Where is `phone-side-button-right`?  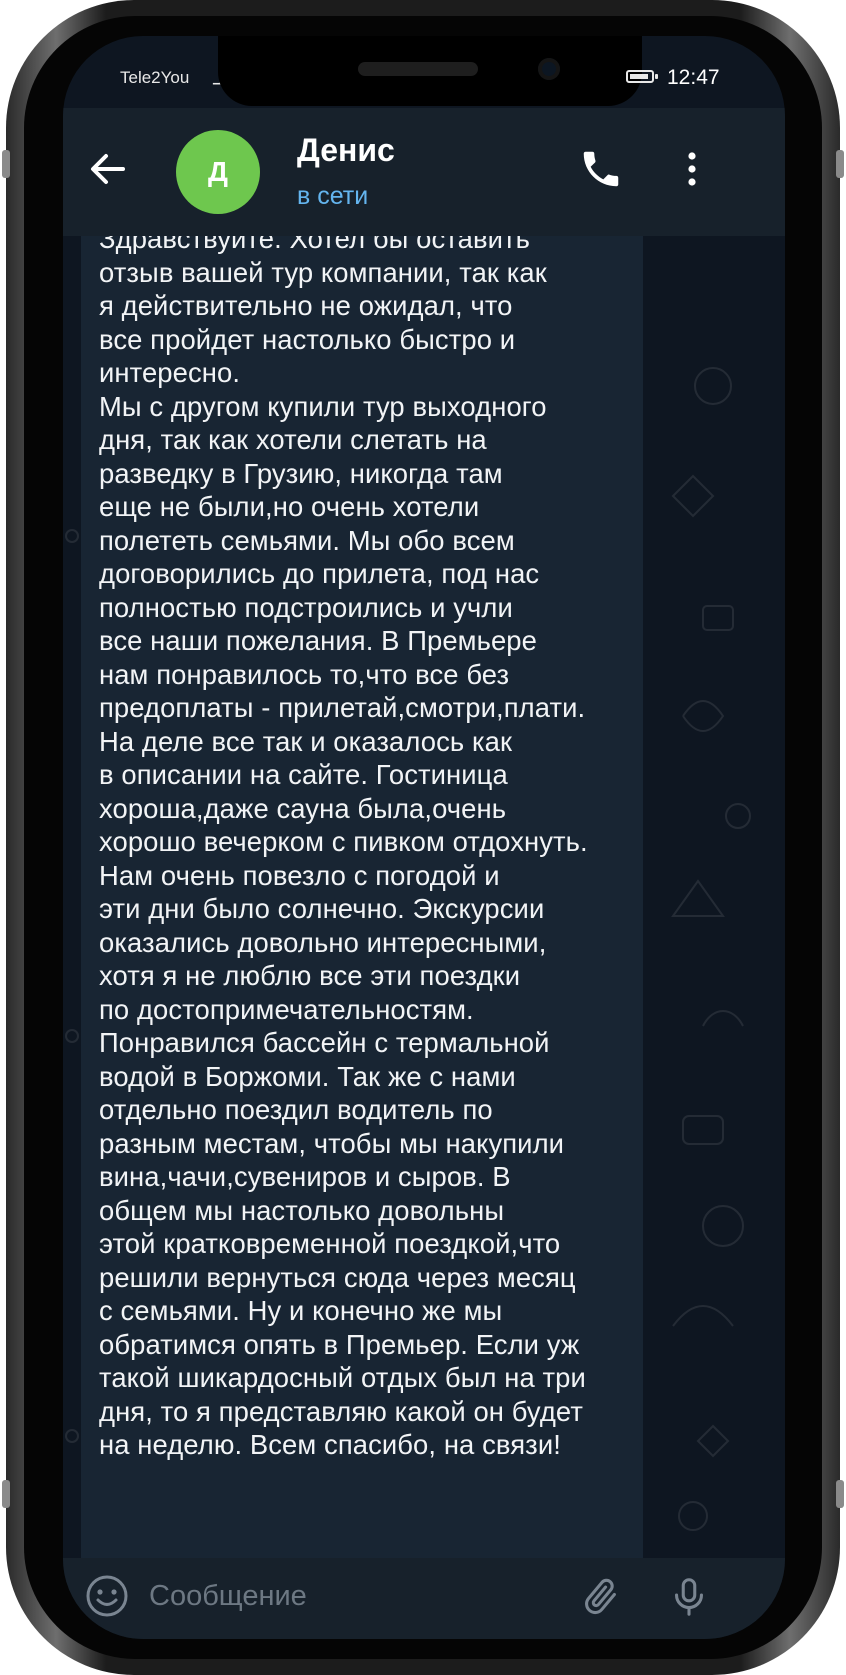
phone-side-button-right is located at coordinates (840, 164).